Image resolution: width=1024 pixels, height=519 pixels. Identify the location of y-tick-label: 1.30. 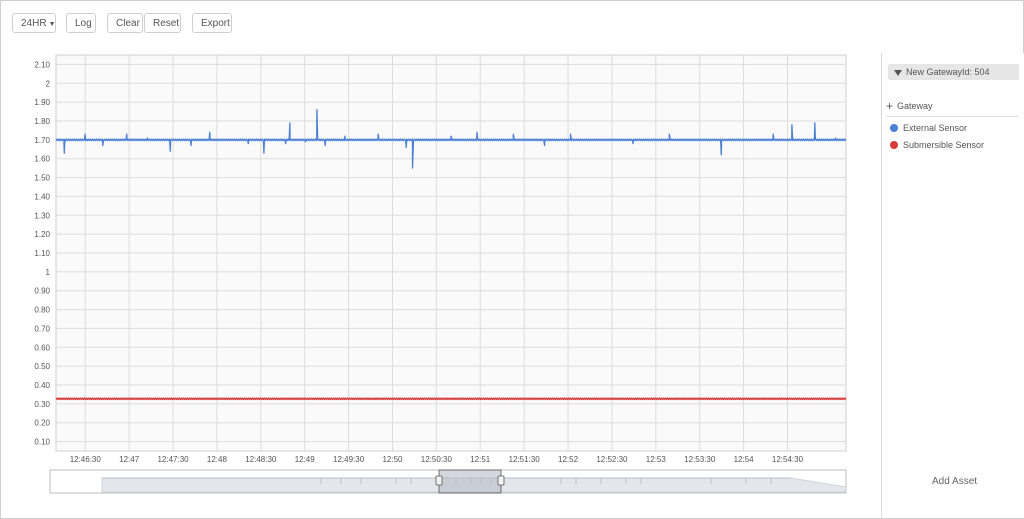
(42, 215).